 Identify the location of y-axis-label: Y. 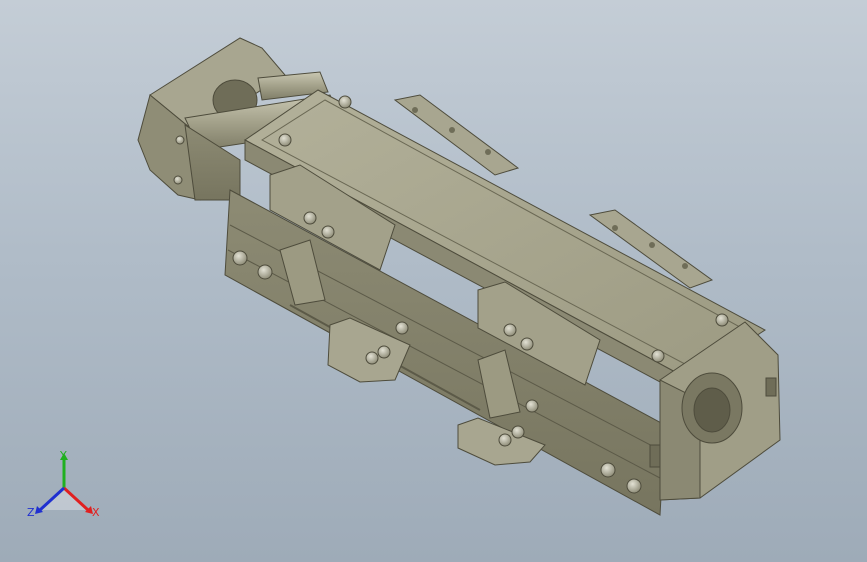
(63, 455).